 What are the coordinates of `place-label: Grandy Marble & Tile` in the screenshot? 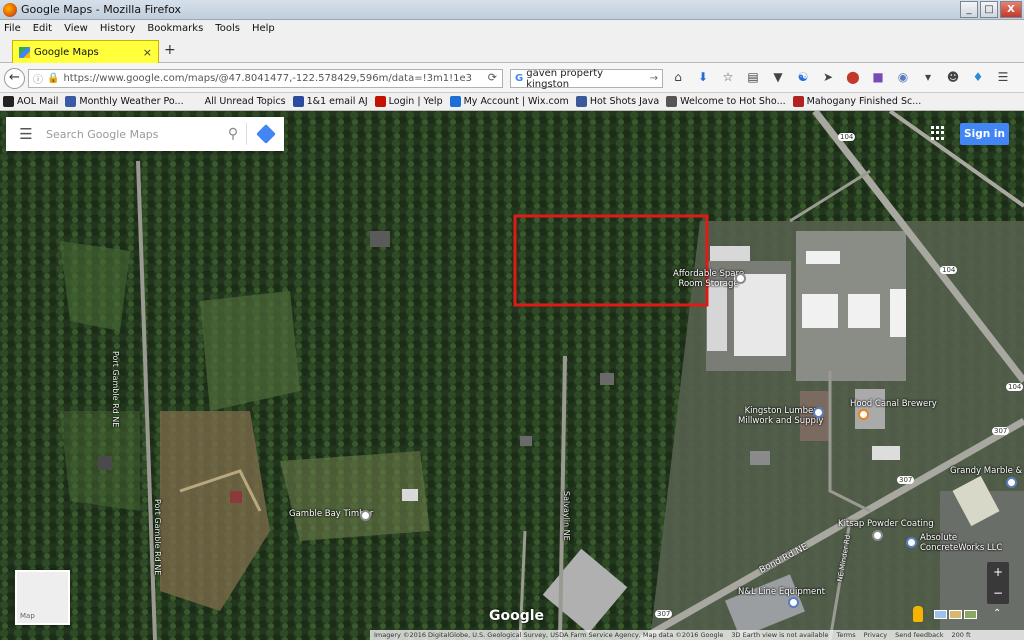 It's located at (987, 471).